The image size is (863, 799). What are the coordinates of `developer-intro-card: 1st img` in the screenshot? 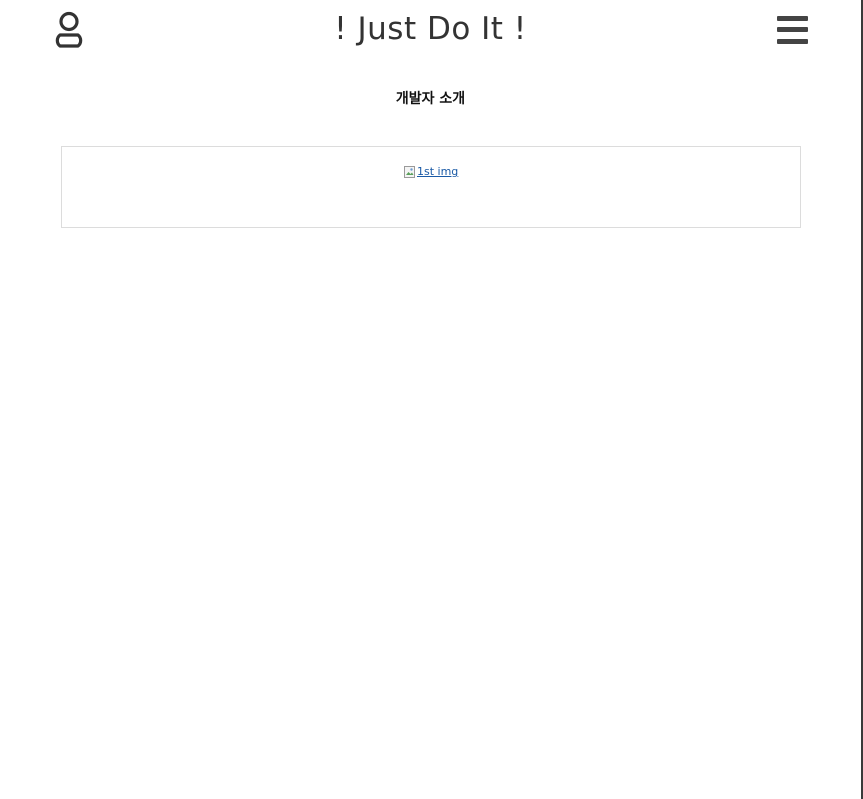 It's located at (431, 187).